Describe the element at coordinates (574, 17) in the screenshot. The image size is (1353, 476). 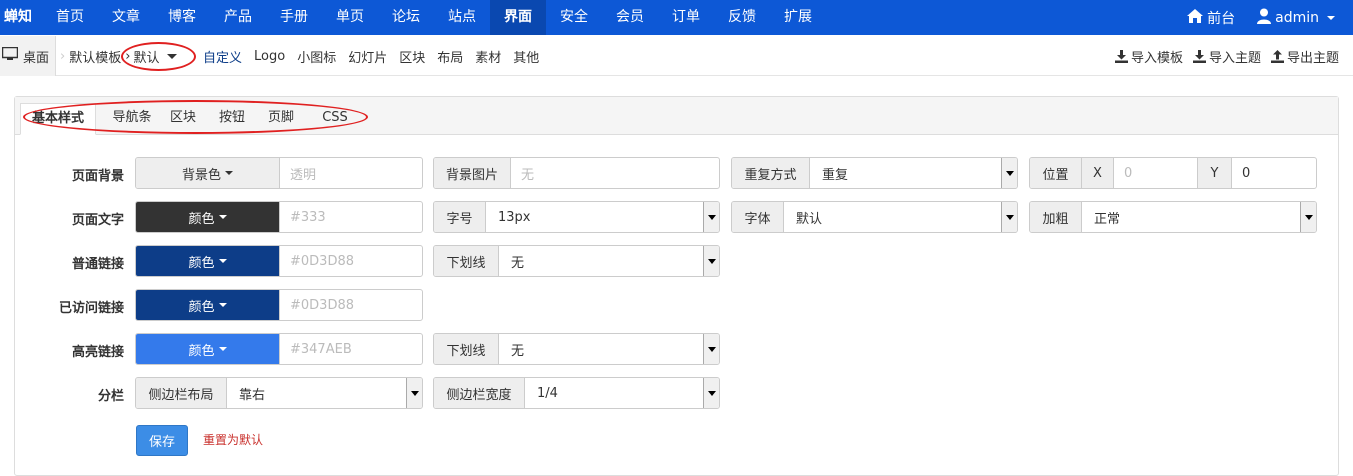
I see `menu-item-security: 安全` at that location.